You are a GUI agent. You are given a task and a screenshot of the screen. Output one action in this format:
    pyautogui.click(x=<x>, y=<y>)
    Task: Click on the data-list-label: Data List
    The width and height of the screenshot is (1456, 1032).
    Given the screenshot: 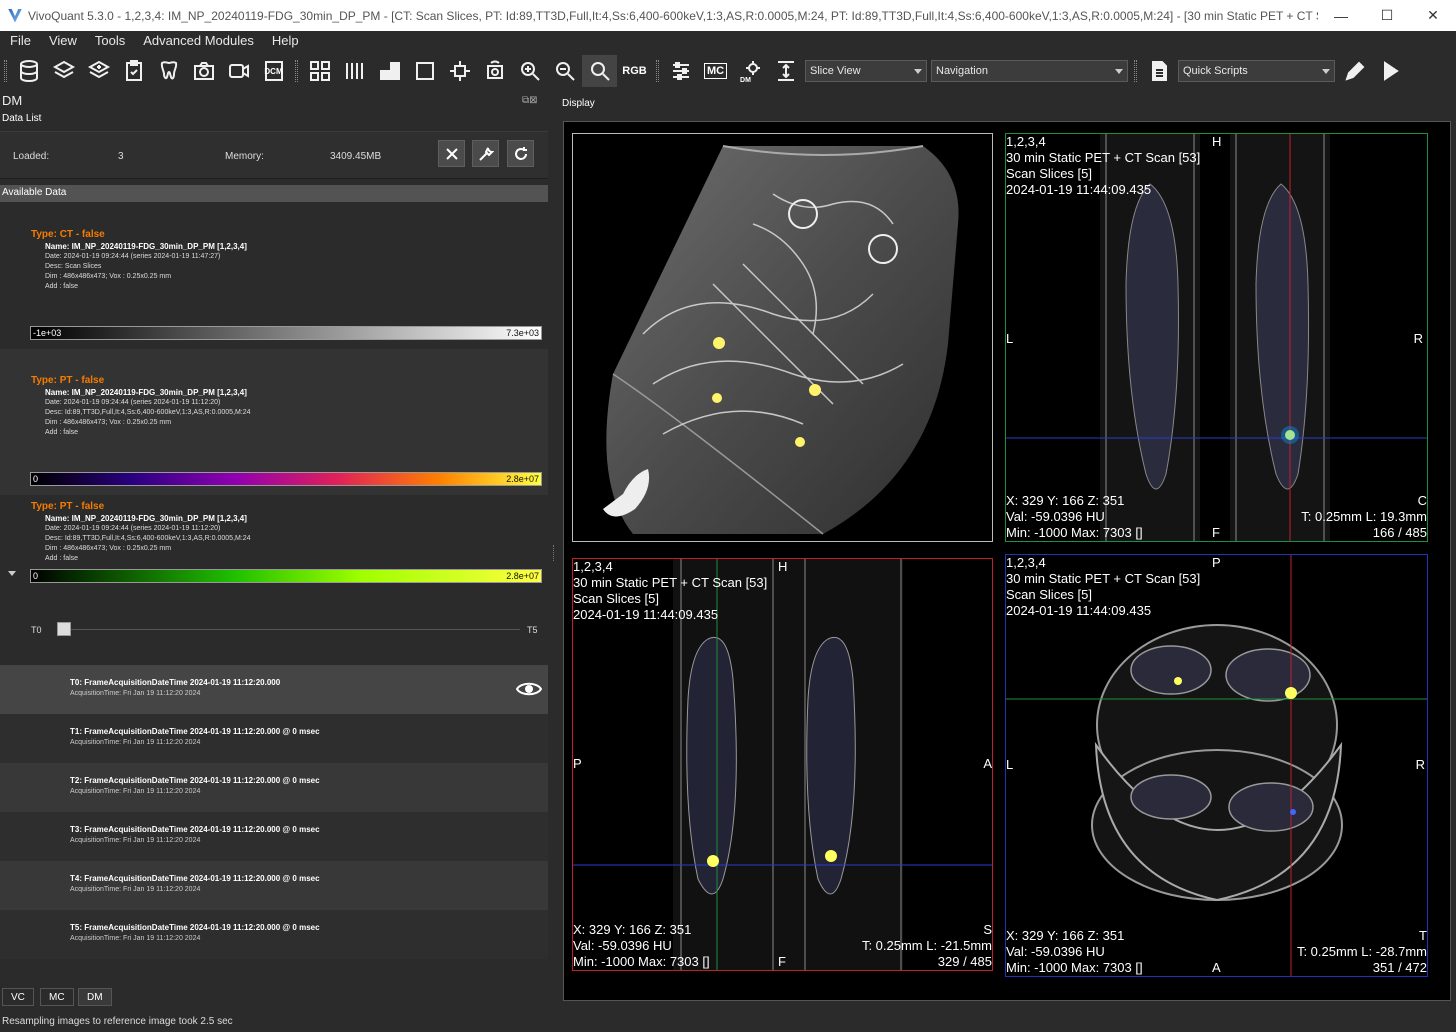 What is the action you would take?
    pyautogui.click(x=22, y=118)
    